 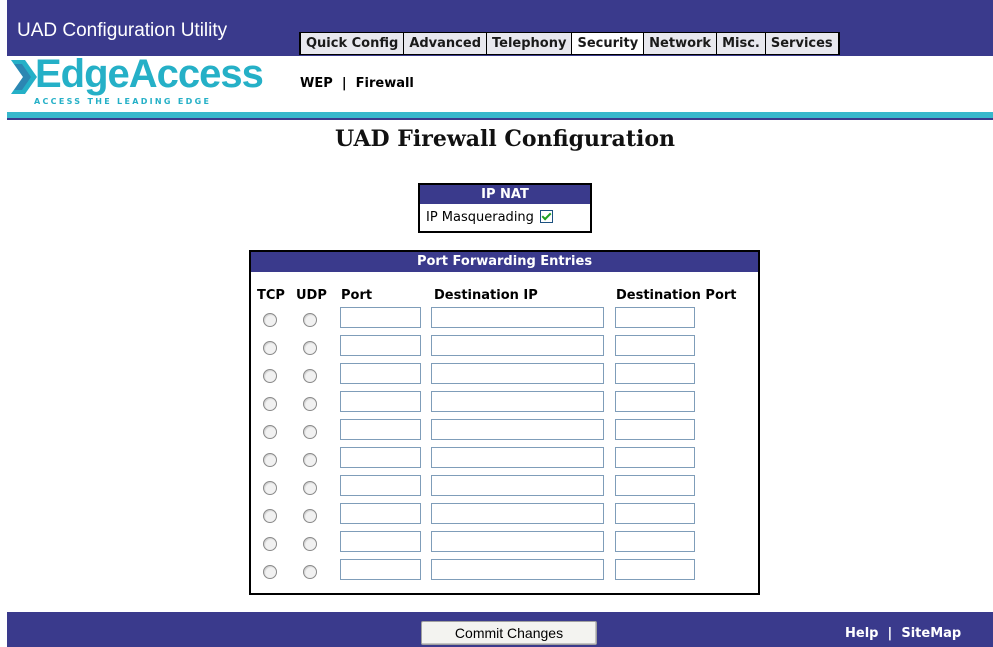 I want to click on tab-quick-config: Quick Config, so click(x=352, y=43).